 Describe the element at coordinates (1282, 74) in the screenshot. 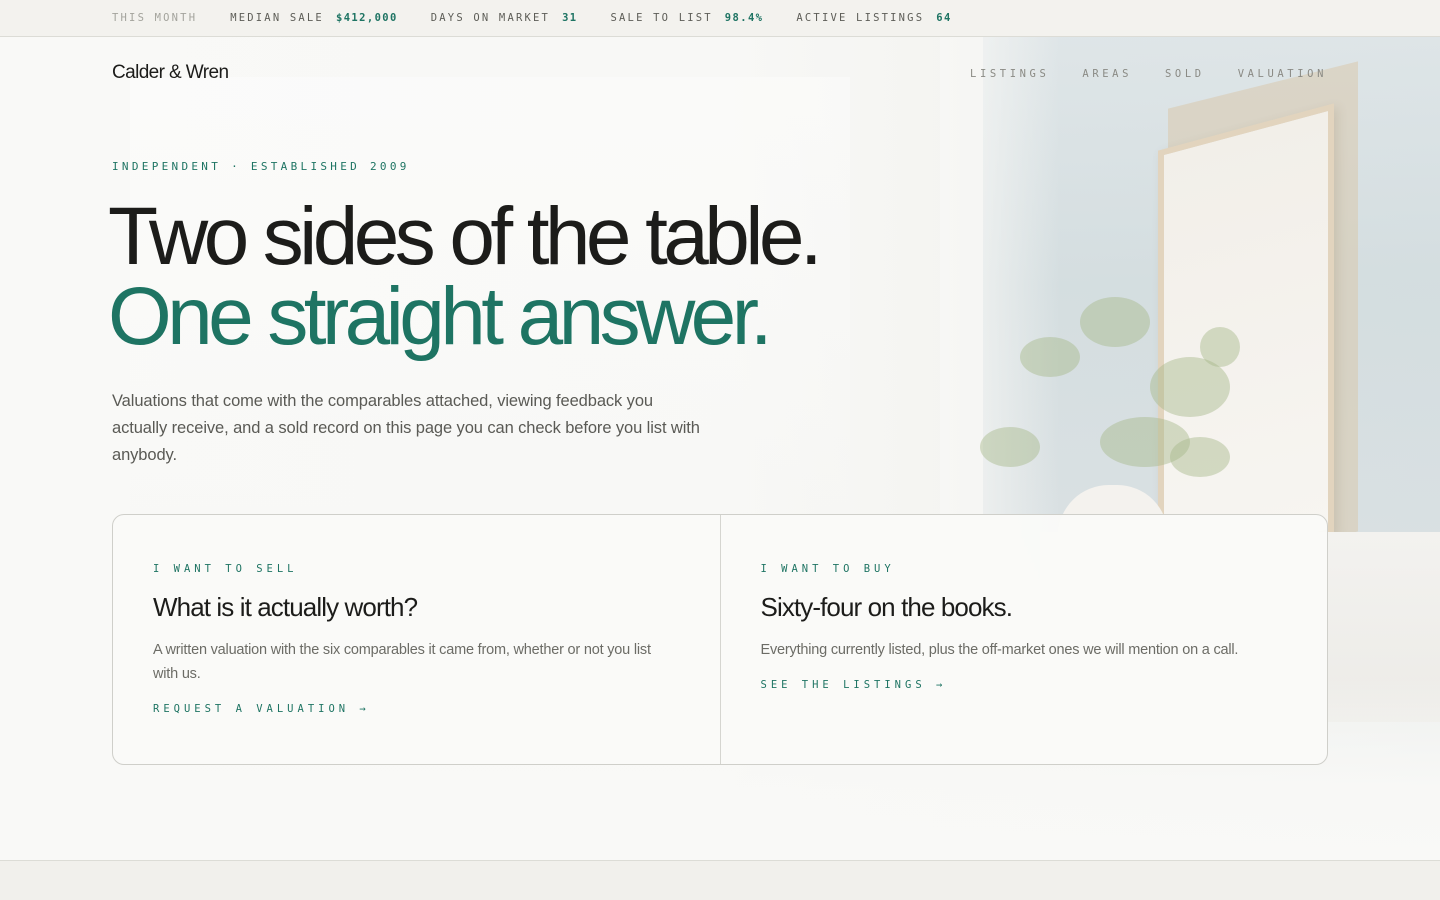

I see `nav-item-valuation: Valuation` at that location.